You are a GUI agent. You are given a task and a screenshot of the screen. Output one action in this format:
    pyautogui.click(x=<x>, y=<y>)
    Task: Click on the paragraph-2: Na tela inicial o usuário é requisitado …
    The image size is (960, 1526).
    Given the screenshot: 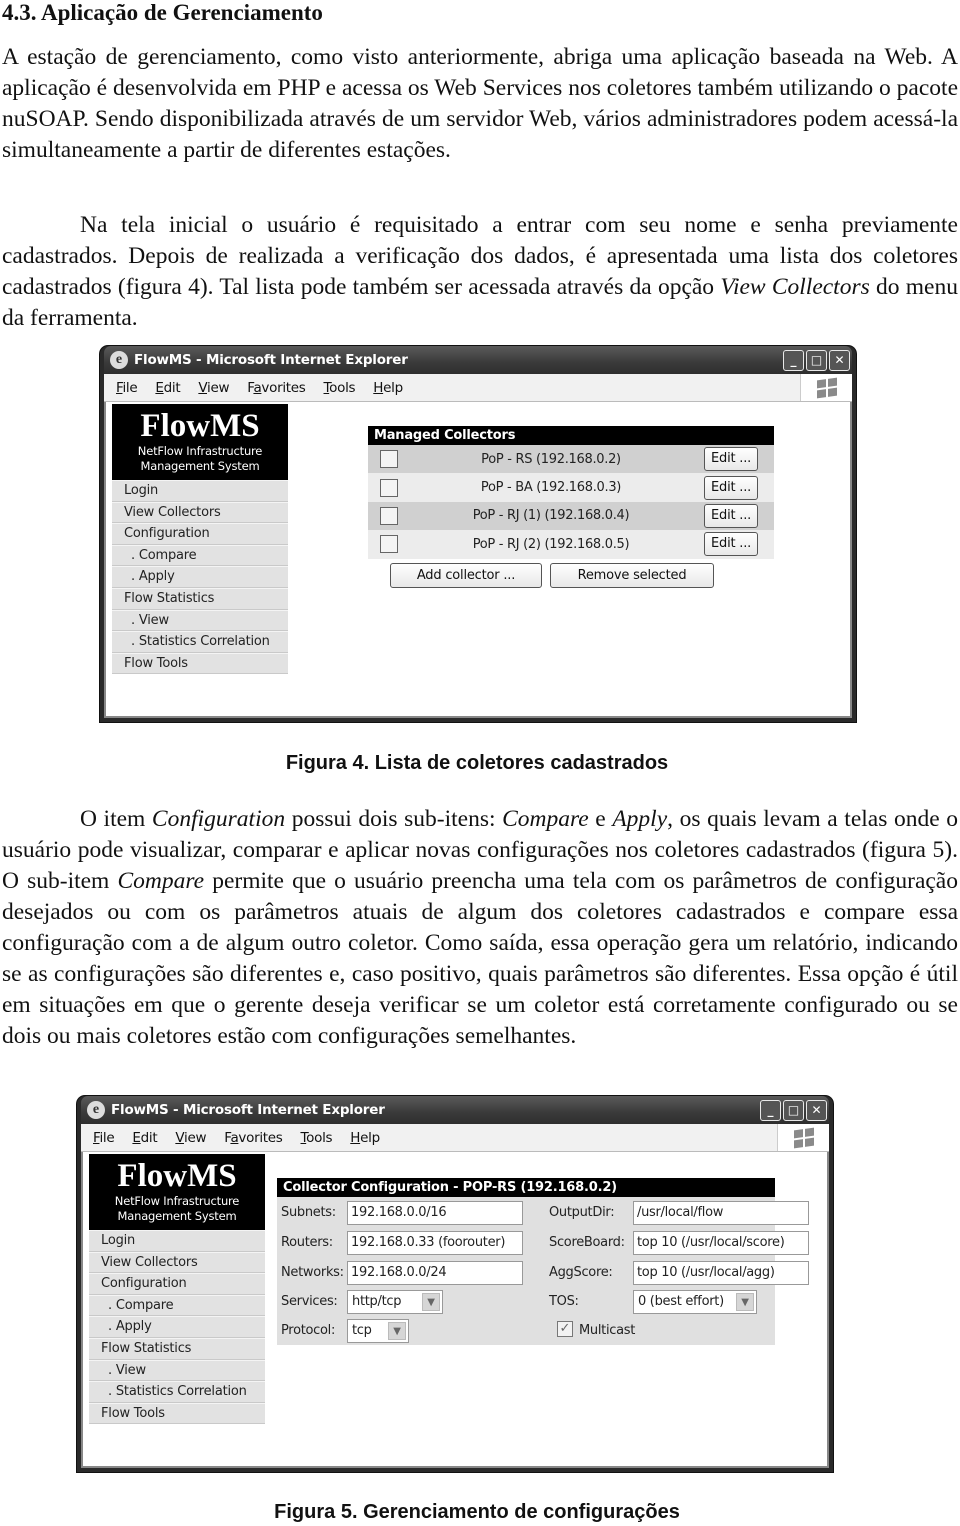 What is the action you would take?
    pyautogui.click(x=480, y=272)
    